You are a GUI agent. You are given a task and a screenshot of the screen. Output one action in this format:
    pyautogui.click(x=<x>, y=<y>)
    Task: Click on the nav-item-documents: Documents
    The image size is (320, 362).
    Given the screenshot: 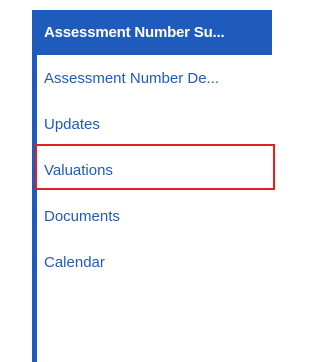 What is the action you would take?
    pyautogui.click(x=76, y=216)
    